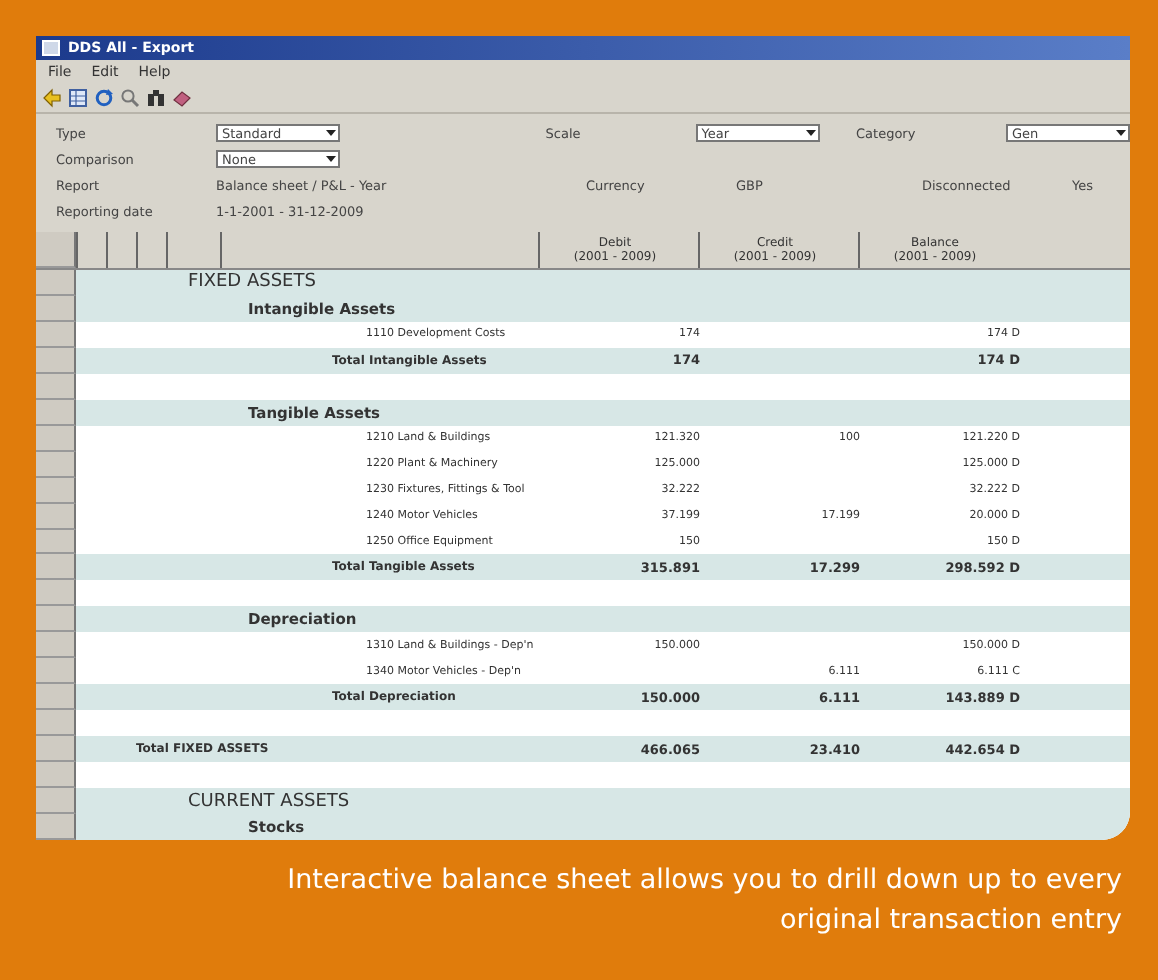 Image resolution: width=1158 pixels, height=980 pixels. Describe the element at coordinates (704, 881) in the screenshot. I see `caption-text: Interactive balance sheet allows you to drill down up to every` at that location.